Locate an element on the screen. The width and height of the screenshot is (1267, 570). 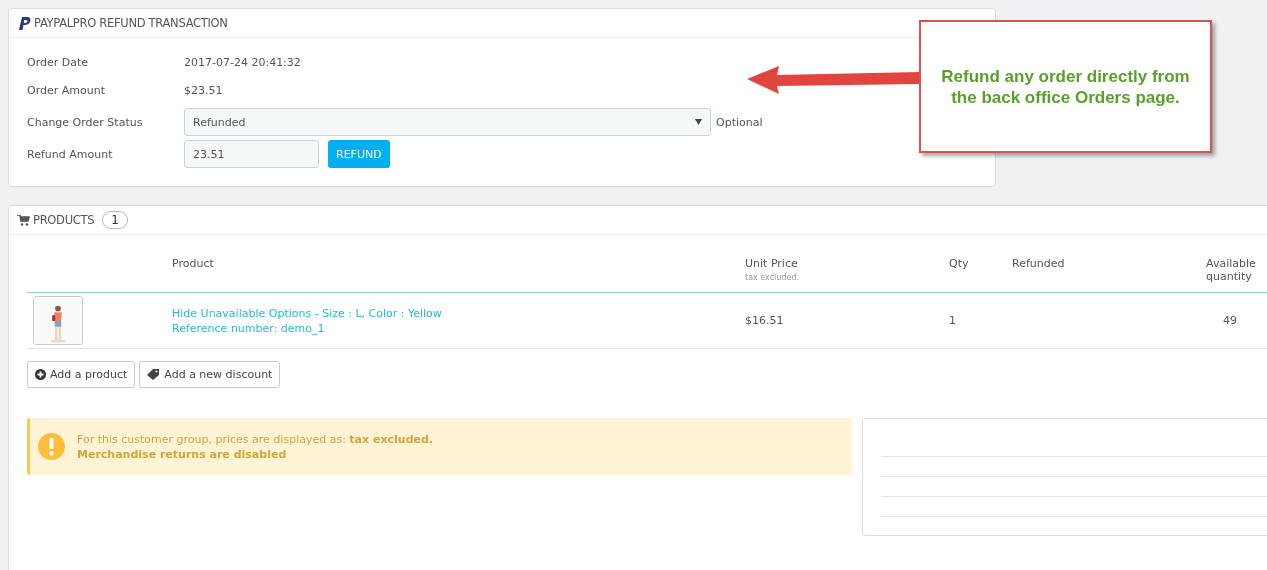
refund-amount-field: 23.51 is located at coordinates (251, 154).